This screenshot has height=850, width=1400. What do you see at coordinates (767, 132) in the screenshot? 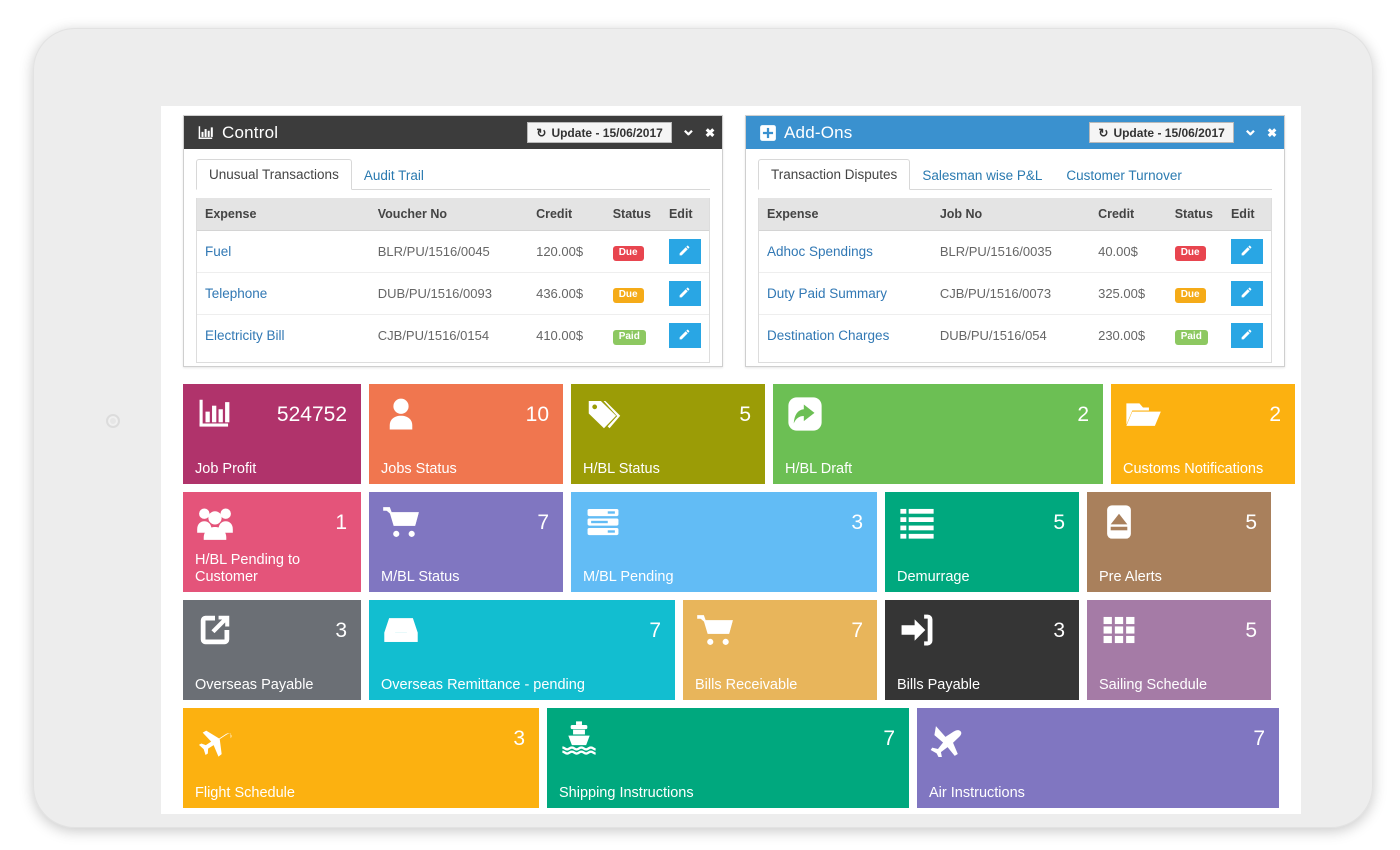
I see `plus-square-icon` at bounding box center [767, 132].